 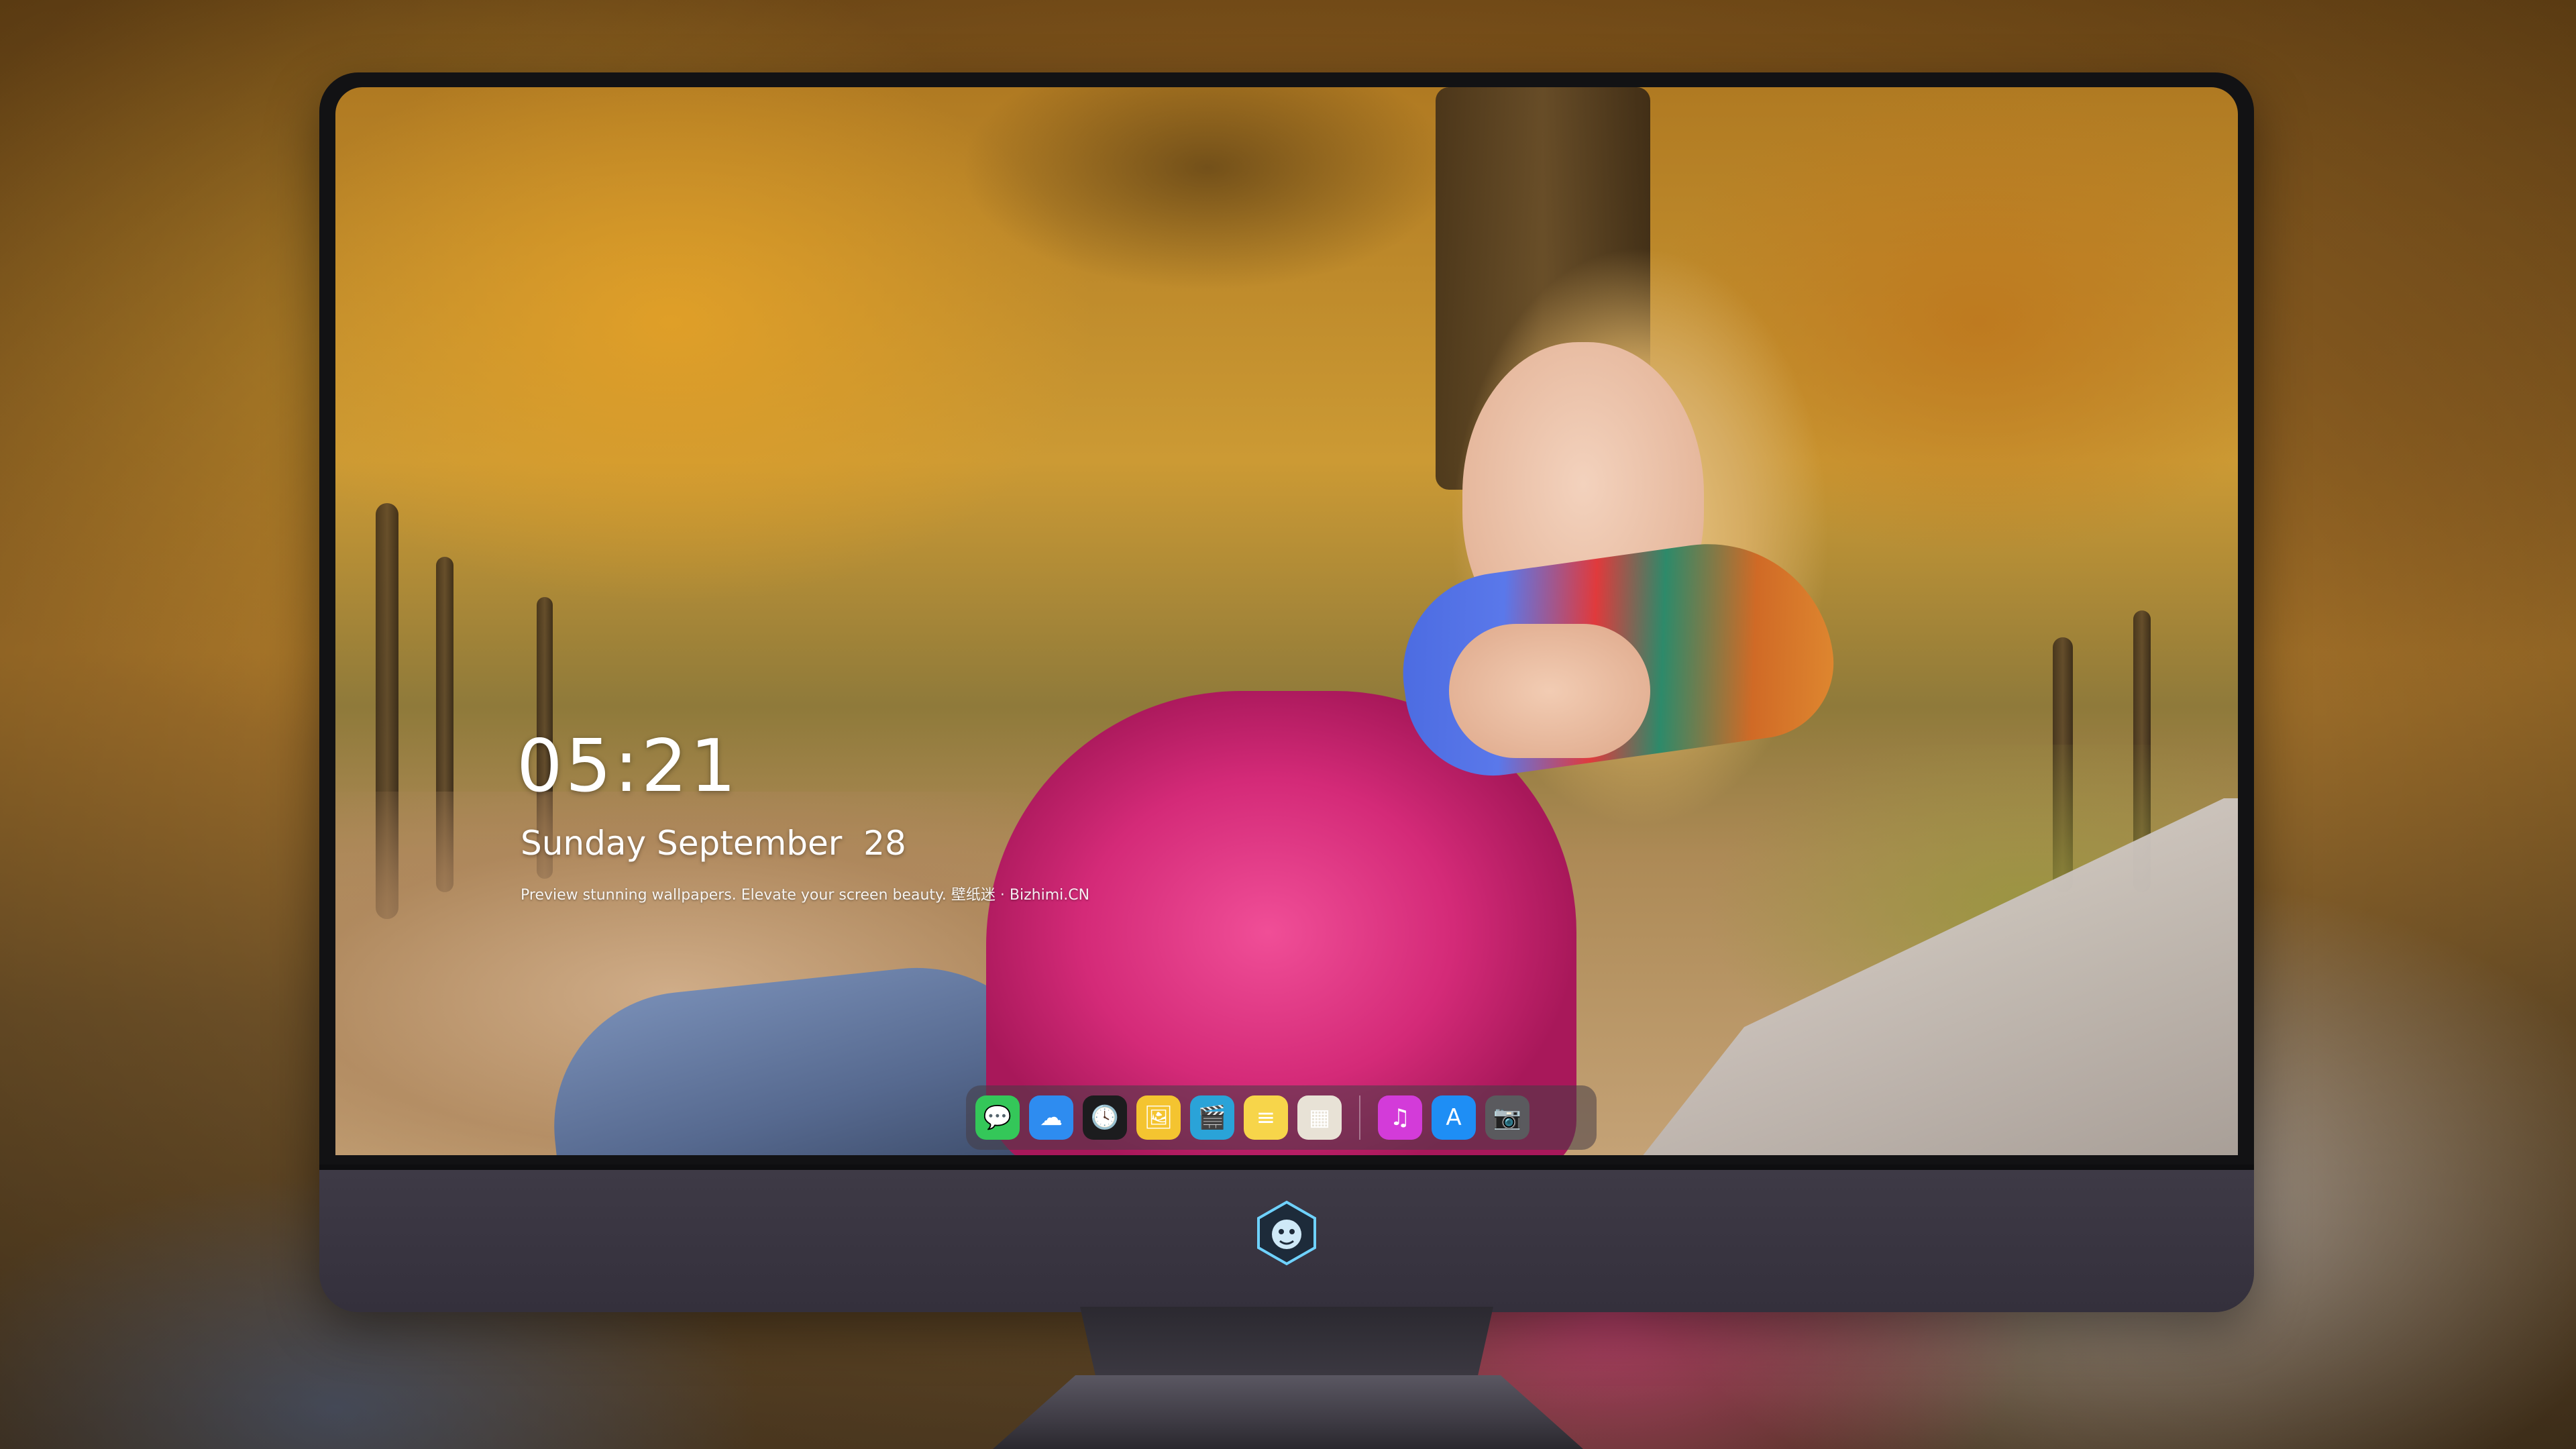 What do you see at coordinates (628, 766) in the screenshot?
I see `lock-screen-time: 05:21` at bounding box center [628, 766].